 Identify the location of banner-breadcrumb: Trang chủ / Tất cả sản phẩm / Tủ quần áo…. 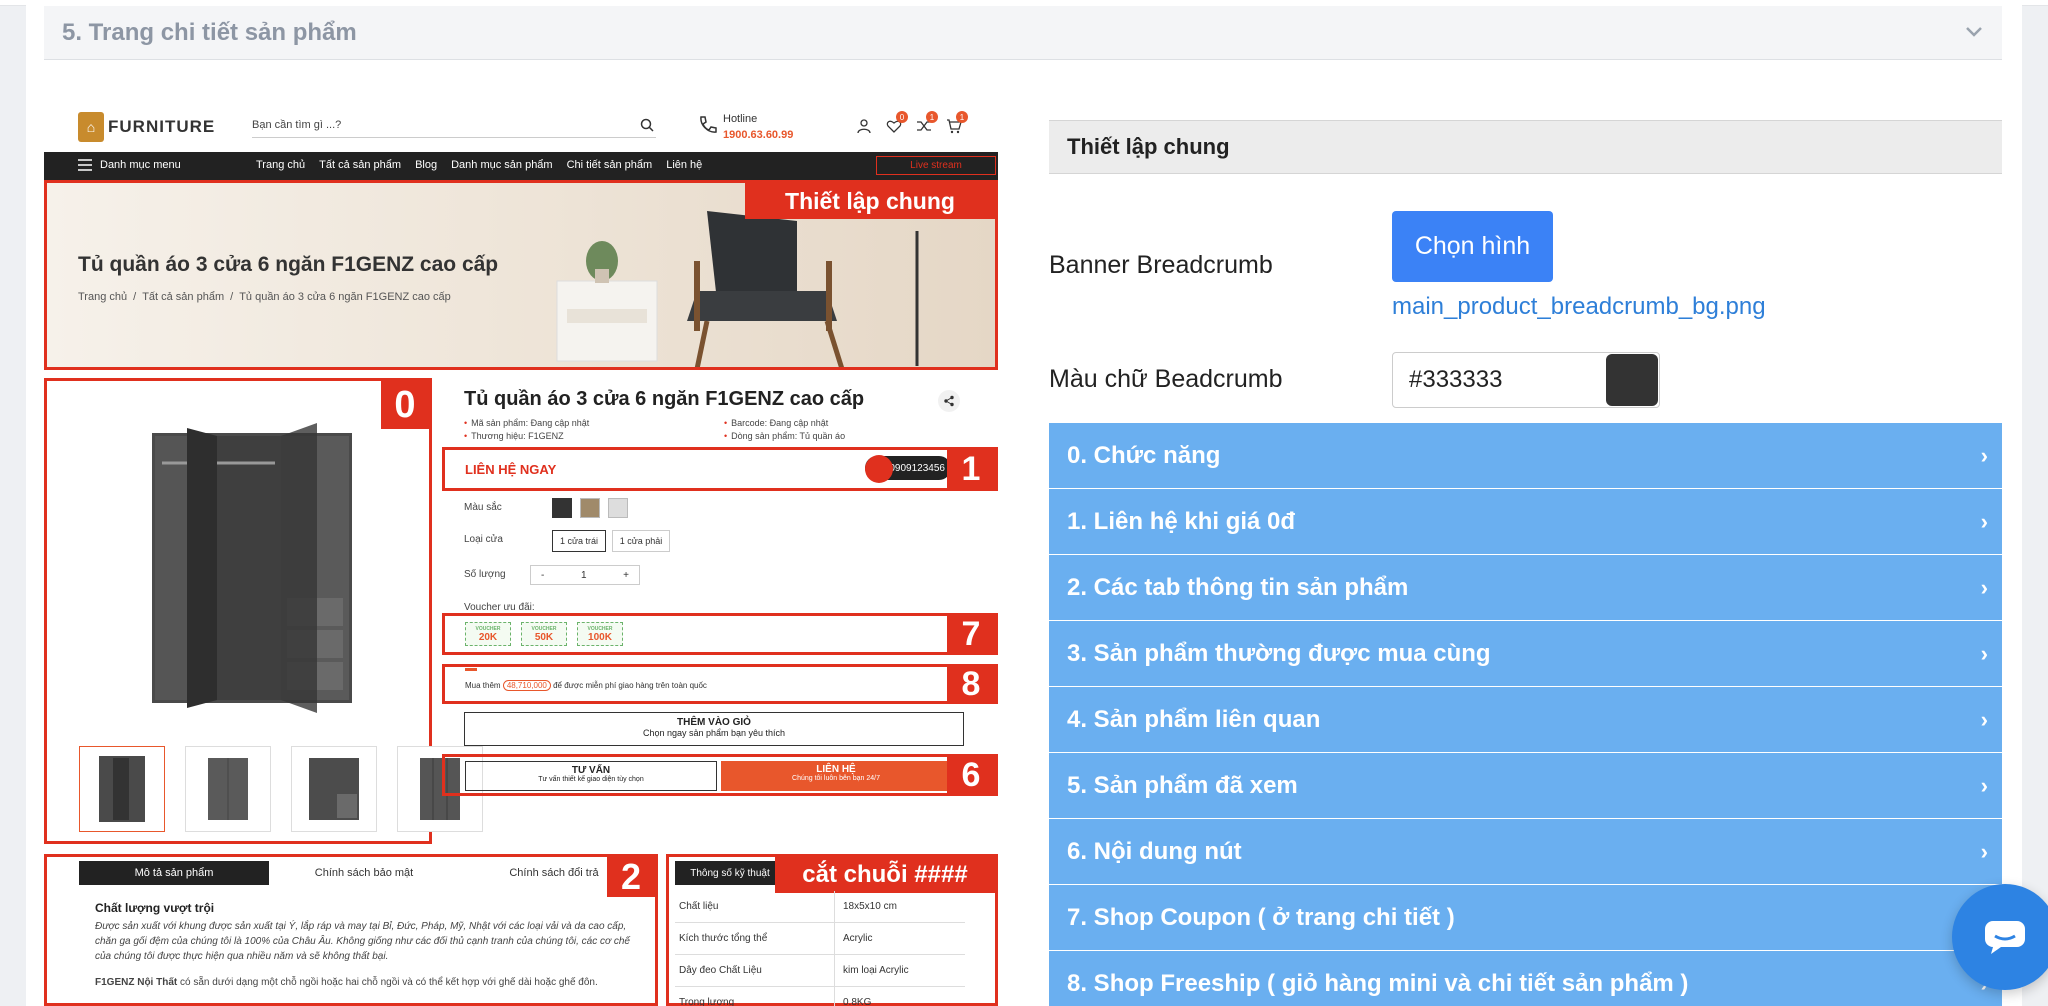
(264, 297).